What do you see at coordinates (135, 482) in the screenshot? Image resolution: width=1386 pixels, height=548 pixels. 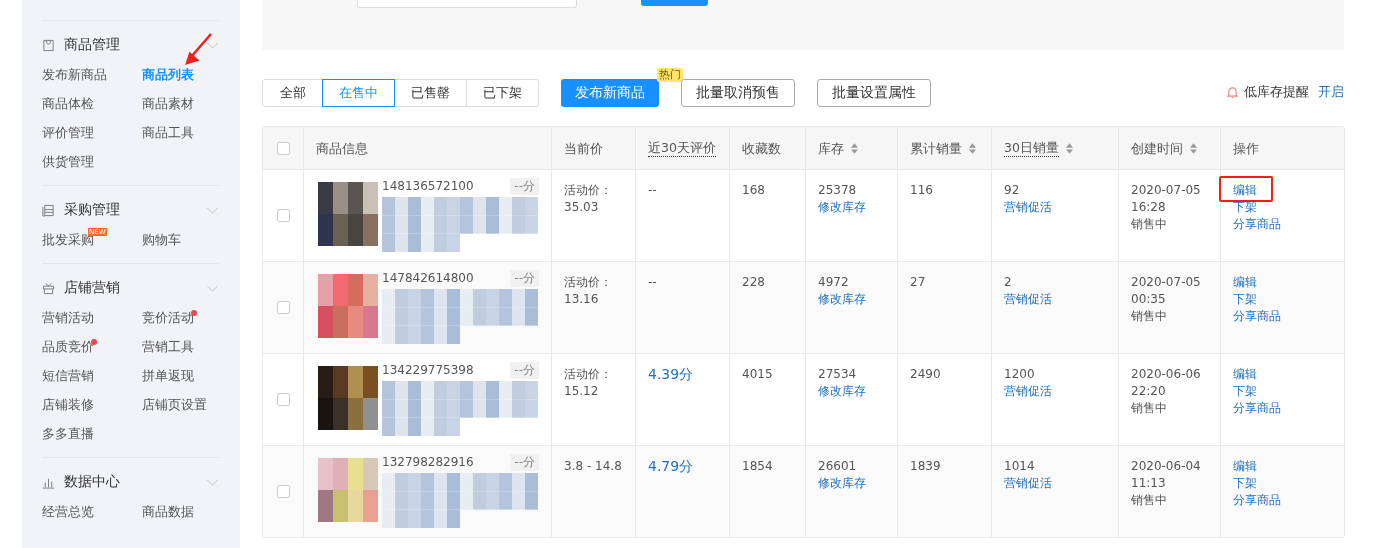 I see `menu-group-title: 数据中心` at bounding box center [135, 482].